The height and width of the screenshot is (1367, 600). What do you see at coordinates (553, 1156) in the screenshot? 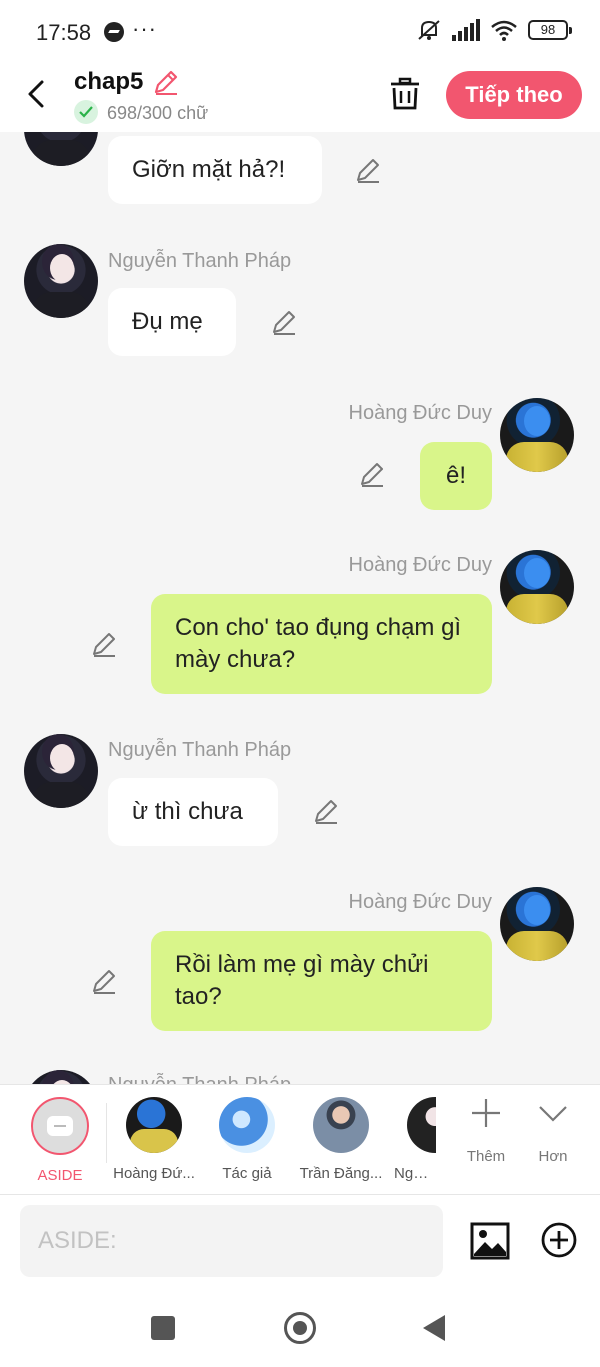
I see `expand-label: Hơn` at bounding box center [553, 1156].